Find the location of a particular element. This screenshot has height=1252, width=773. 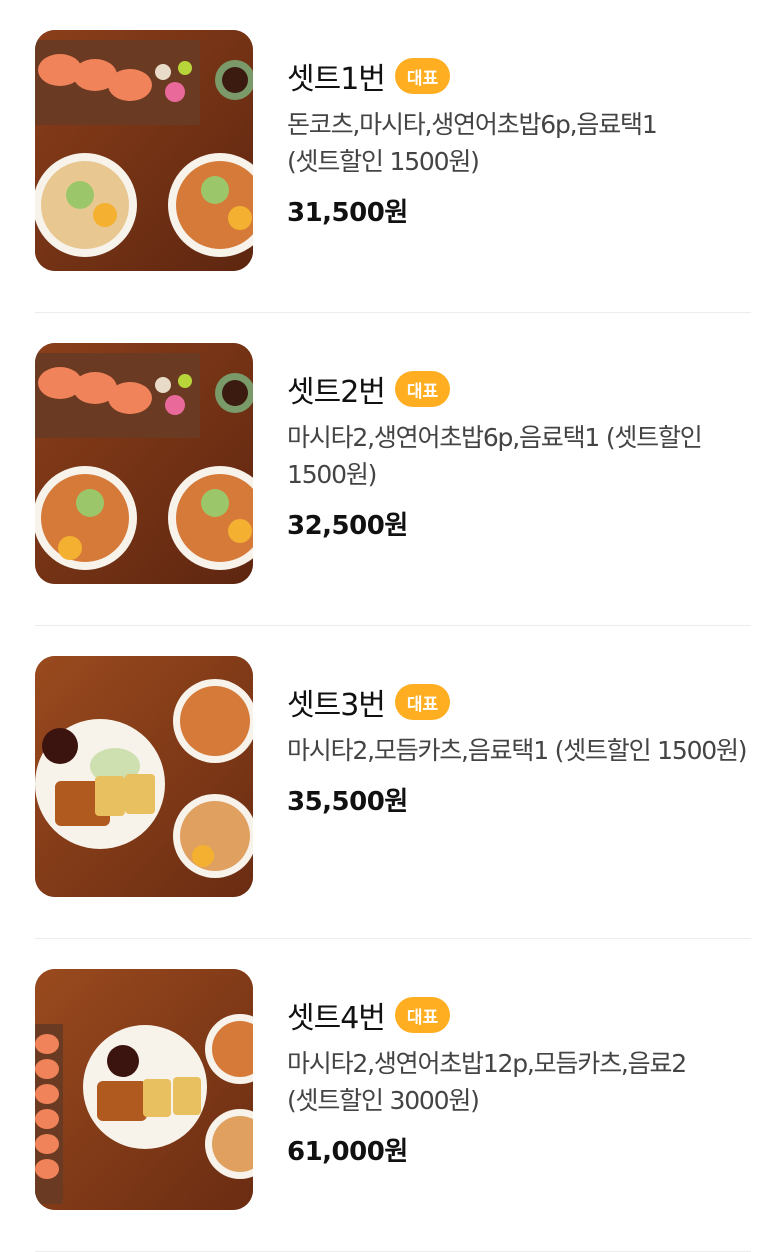

menu-item-description: 마시타2,생연어초밥6p,음료택1 (셋트할인 1500원) is located at coordinates (495, 456).